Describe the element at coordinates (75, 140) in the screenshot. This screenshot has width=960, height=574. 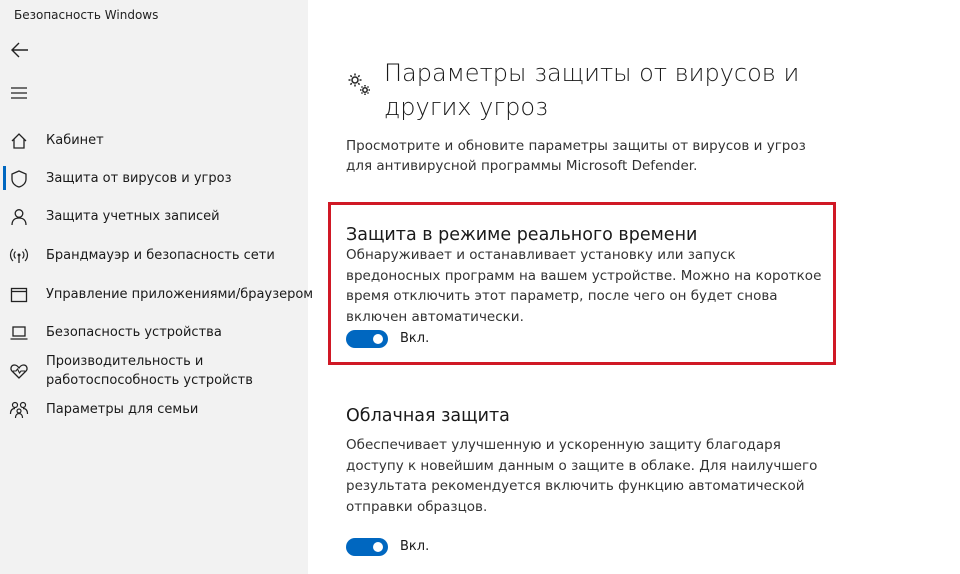
I see `sidebar-item-label: Кабинет` at that location.